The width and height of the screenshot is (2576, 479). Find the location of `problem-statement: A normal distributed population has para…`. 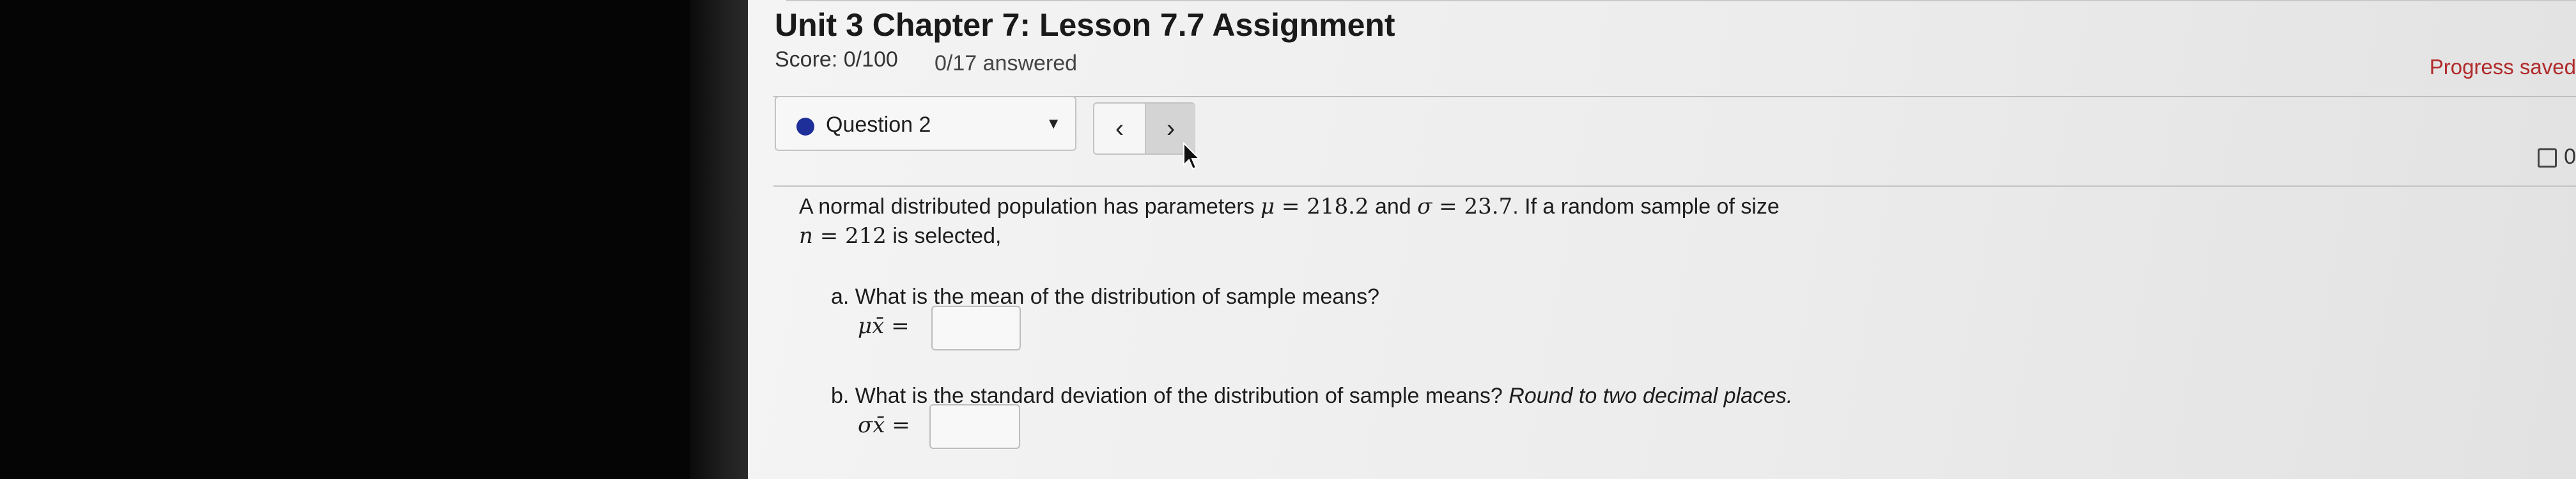

problem-statement: A normal distributed population has para… is located at coordinates (1289, 221).